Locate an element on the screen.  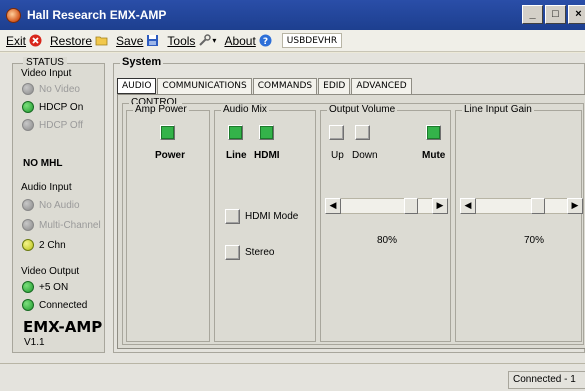
connection-status: Connected - 1 is located at coordinates (546, 380).